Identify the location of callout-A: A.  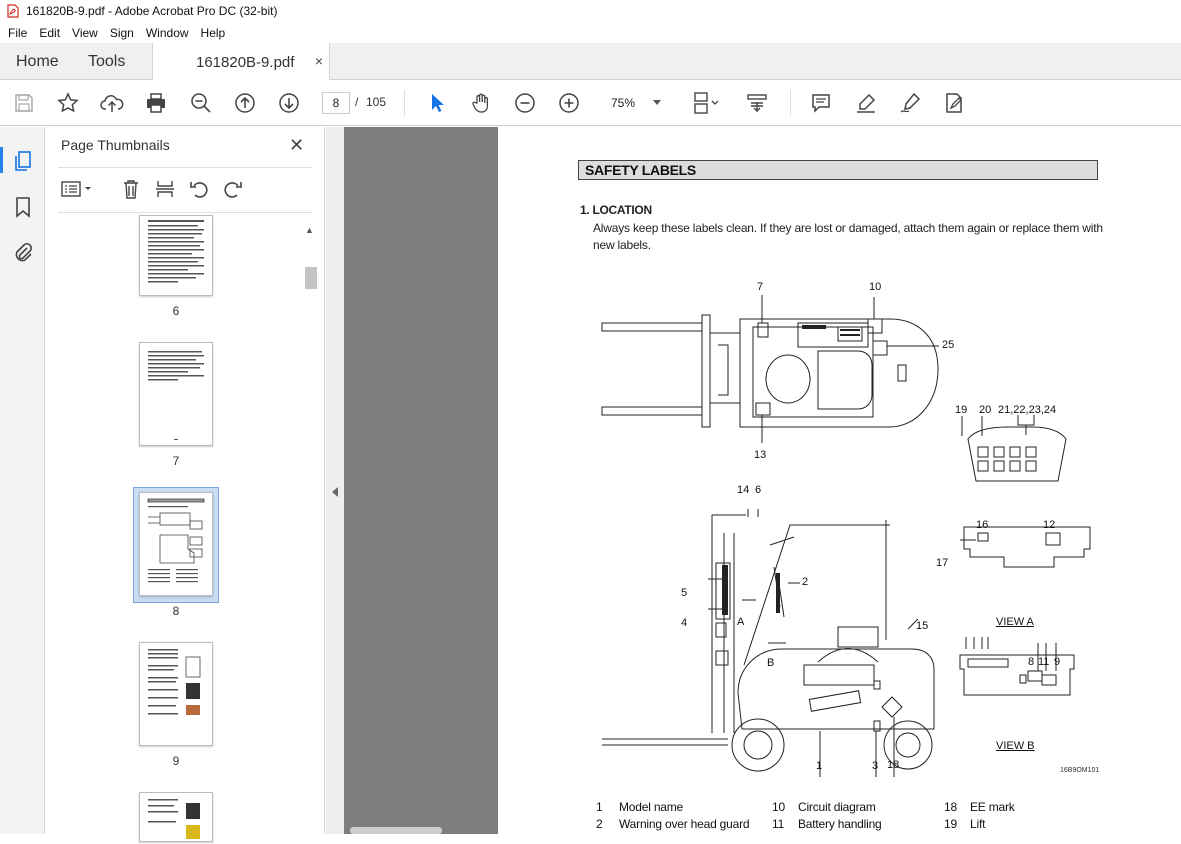
(741, 622).